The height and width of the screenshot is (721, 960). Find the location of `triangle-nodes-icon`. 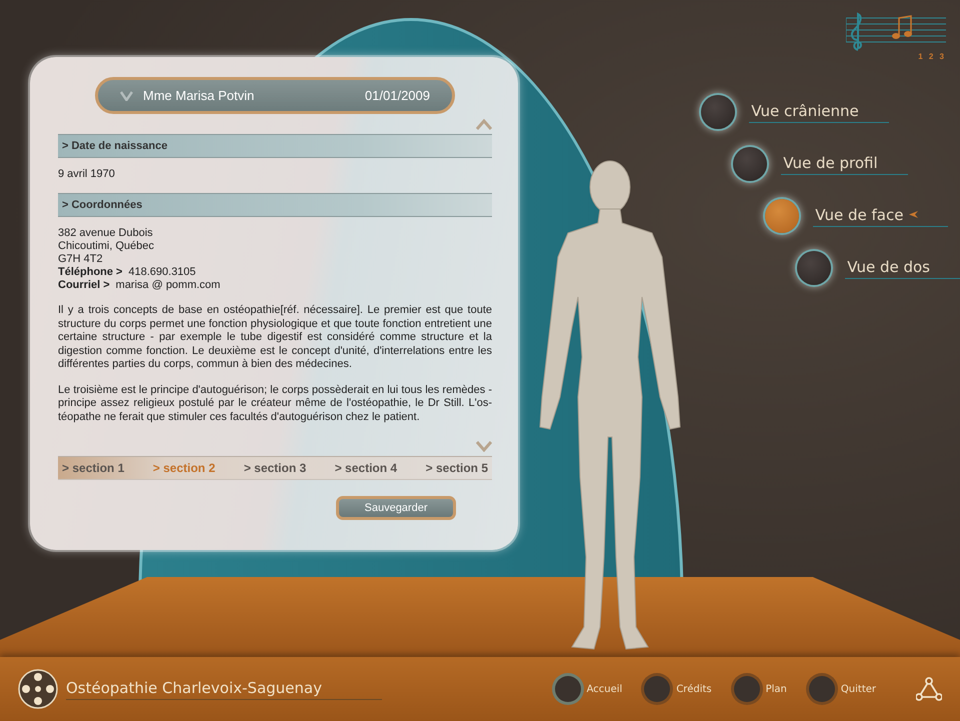

triangle-nodes-icon is located at coordinates (929, 689).